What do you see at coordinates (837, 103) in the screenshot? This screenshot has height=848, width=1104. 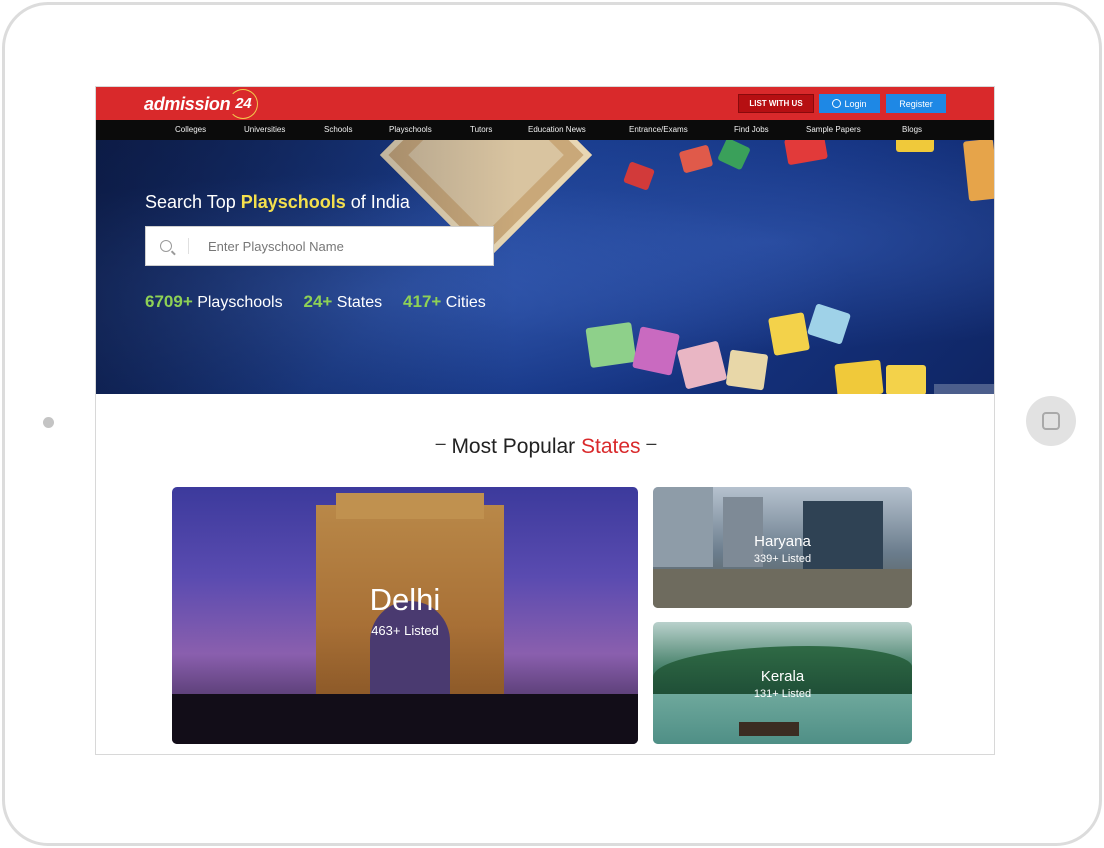 I see `user-icon` at bounding box center [837, 103].